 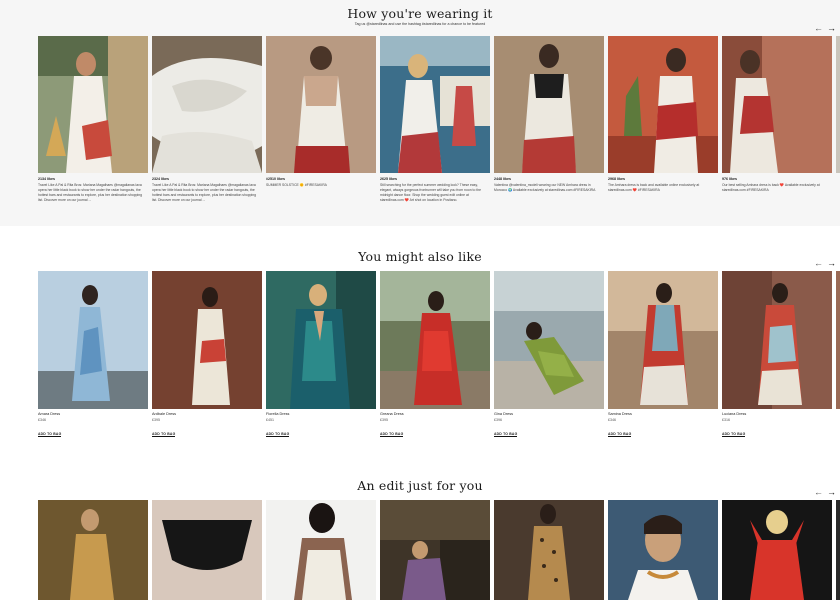 What do you see at coordinates (777, 414) in the screenshot?
I see `product-name: Luciana Dress` at bounding box center [777, 414].